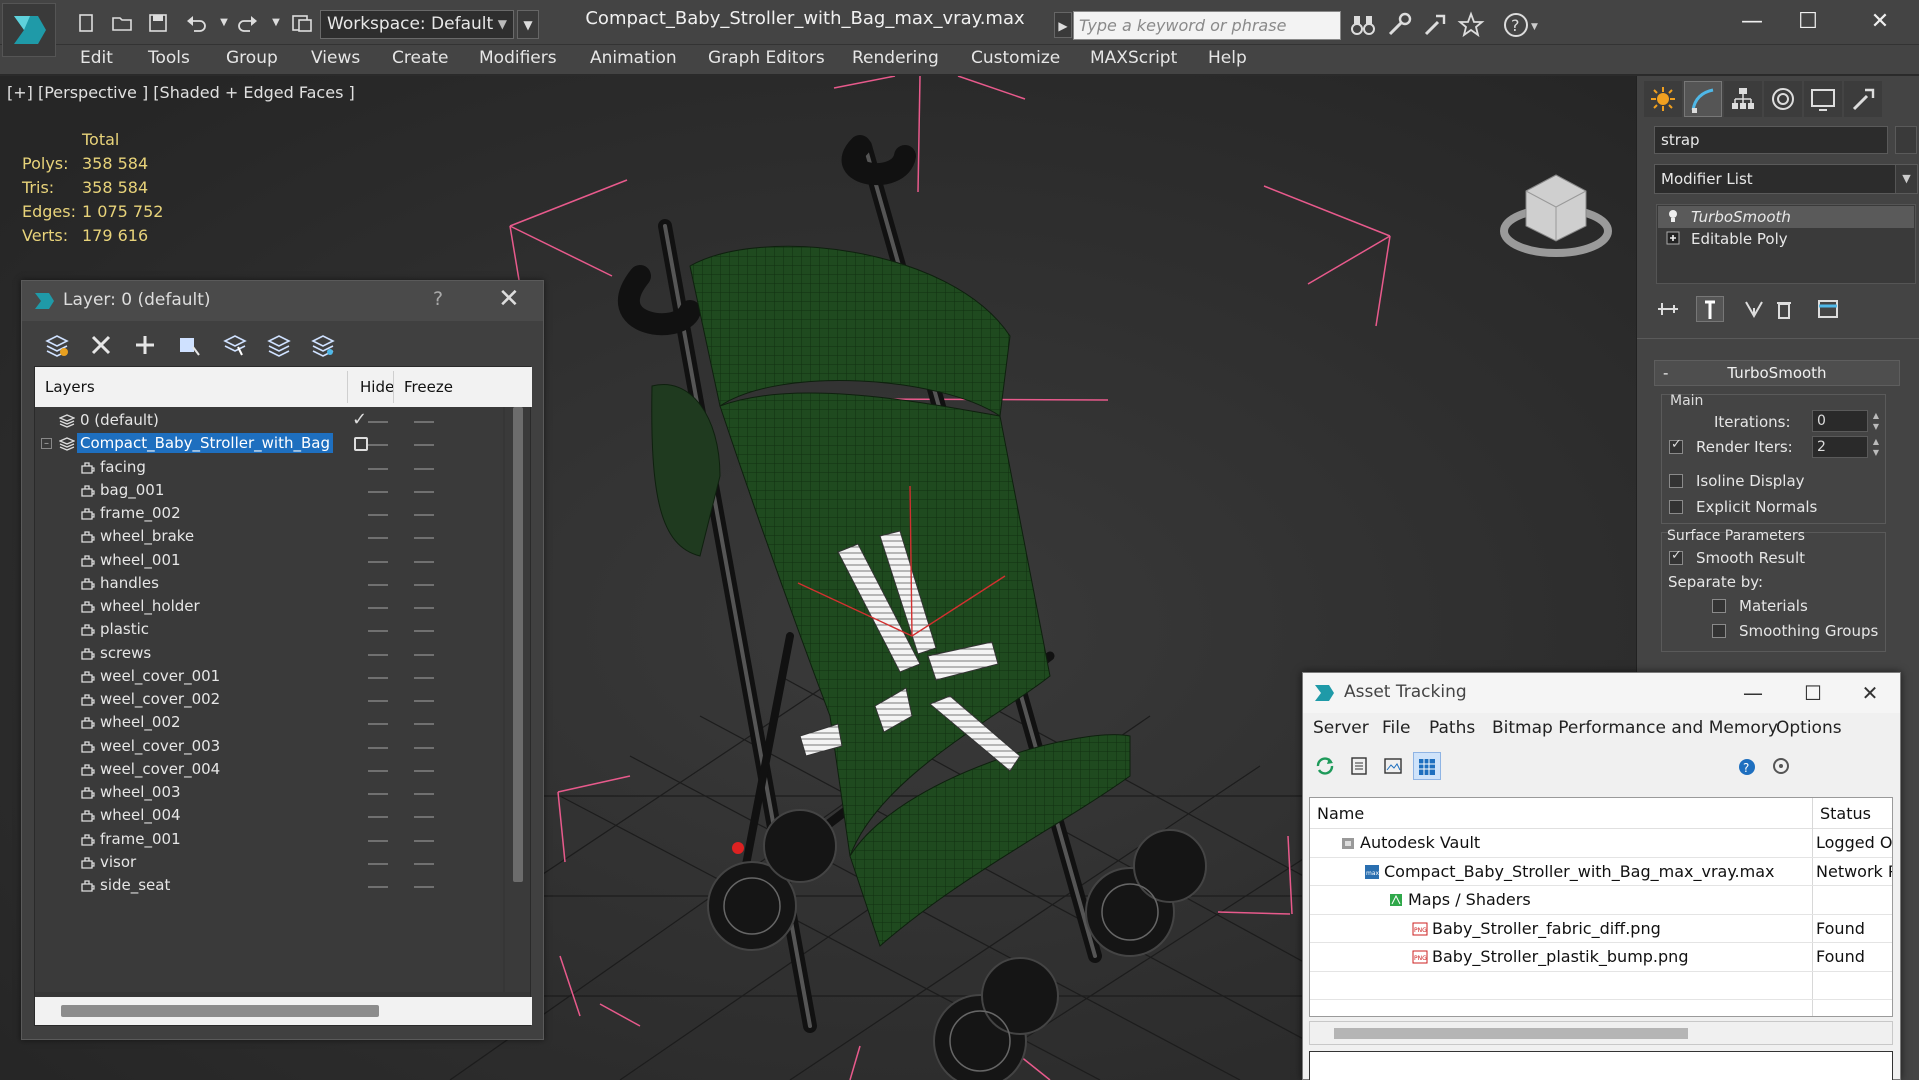 The height and width of the screenshot is (1080, 1919). What do you see at coordinates (190, 345) in the screenshot?
I see `add-to-layer-icon` at bounding box center [190, 345].